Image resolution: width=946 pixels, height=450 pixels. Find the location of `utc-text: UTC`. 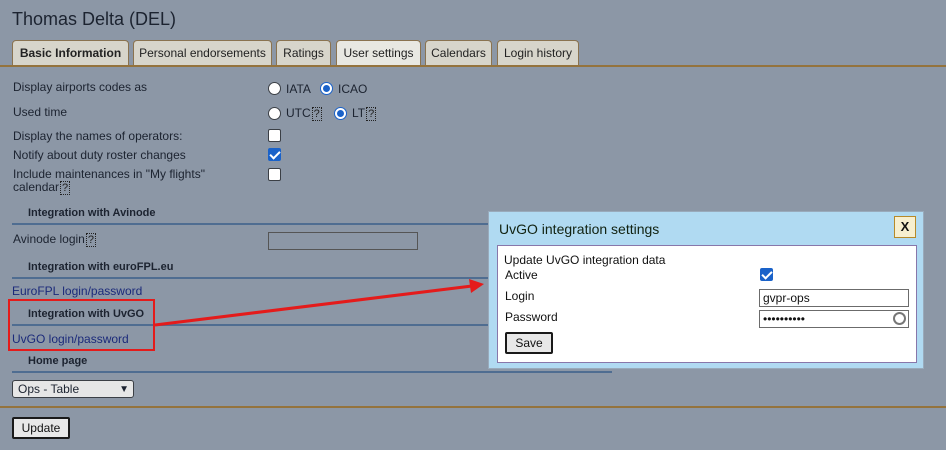

utc-text: UTC is located at coordinates (298, 113).